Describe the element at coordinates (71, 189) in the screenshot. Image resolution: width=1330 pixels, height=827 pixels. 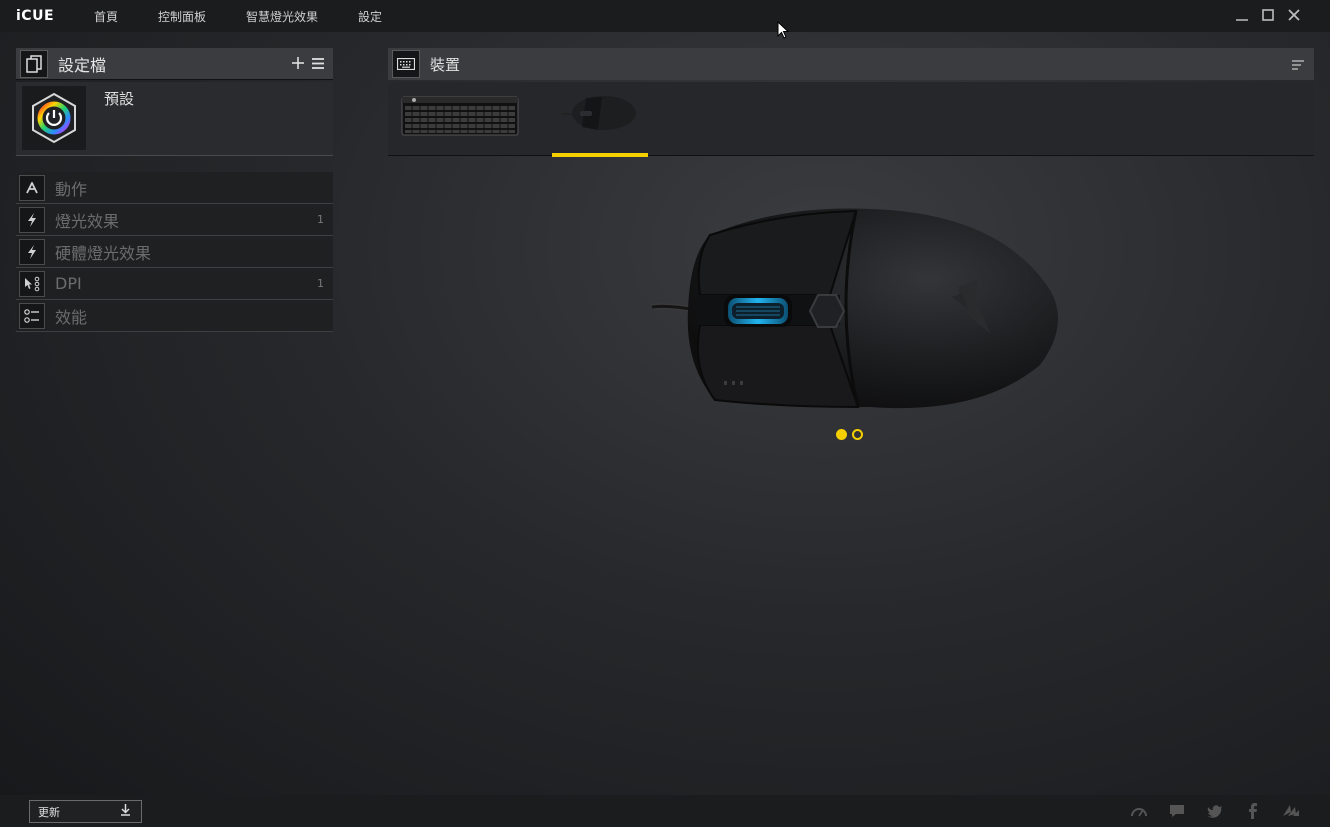
I see `section-label: 動作` at that location.